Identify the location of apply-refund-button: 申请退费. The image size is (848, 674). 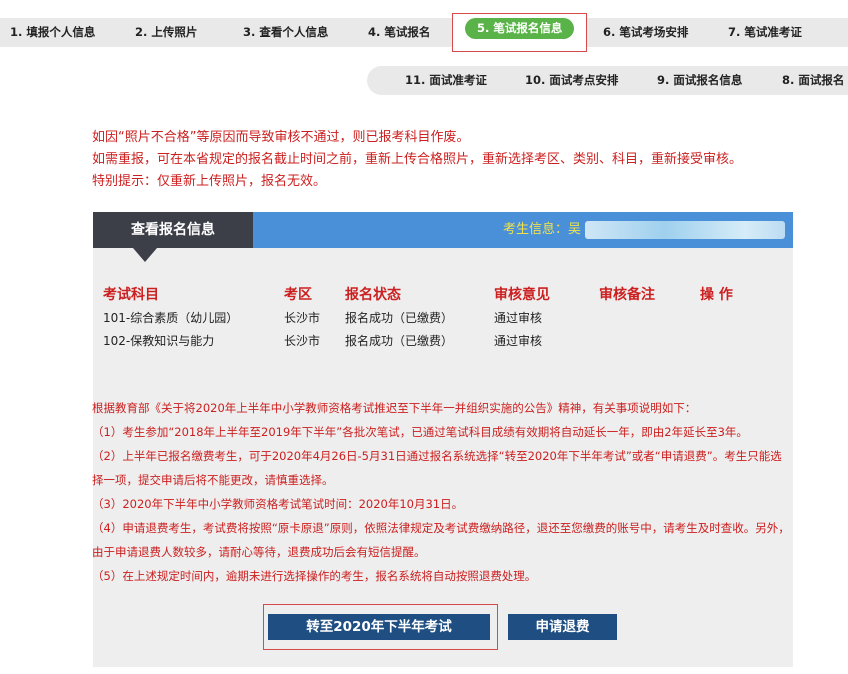
(562, 627).